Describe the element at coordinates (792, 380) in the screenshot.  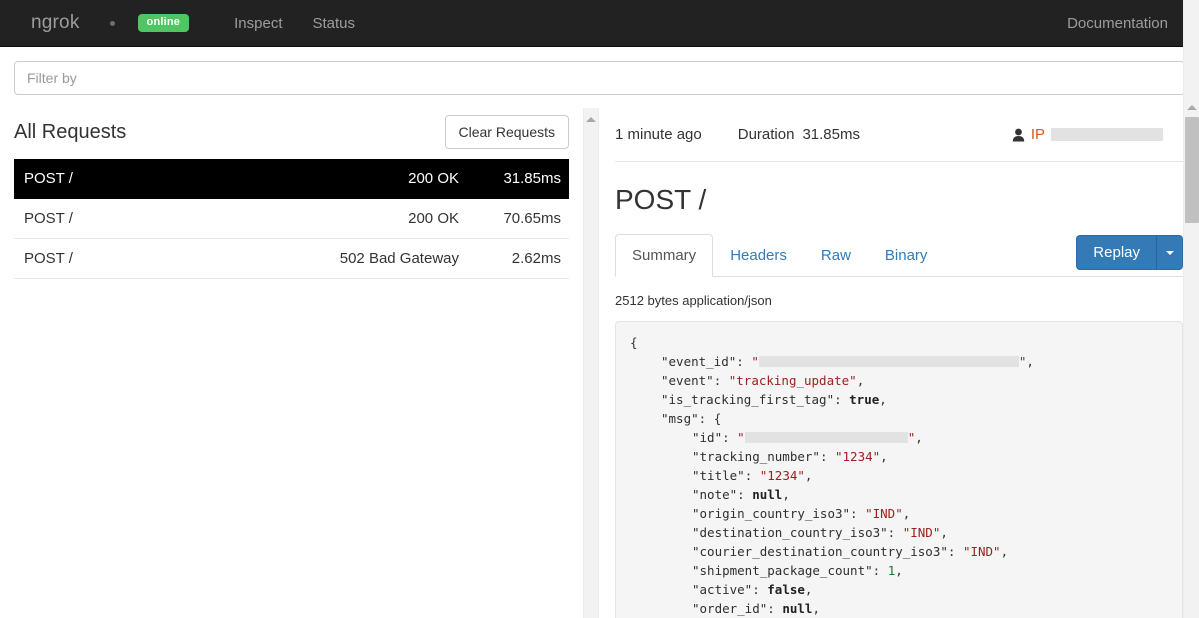
I see `json-token-str: "tracking_update"` at that location.